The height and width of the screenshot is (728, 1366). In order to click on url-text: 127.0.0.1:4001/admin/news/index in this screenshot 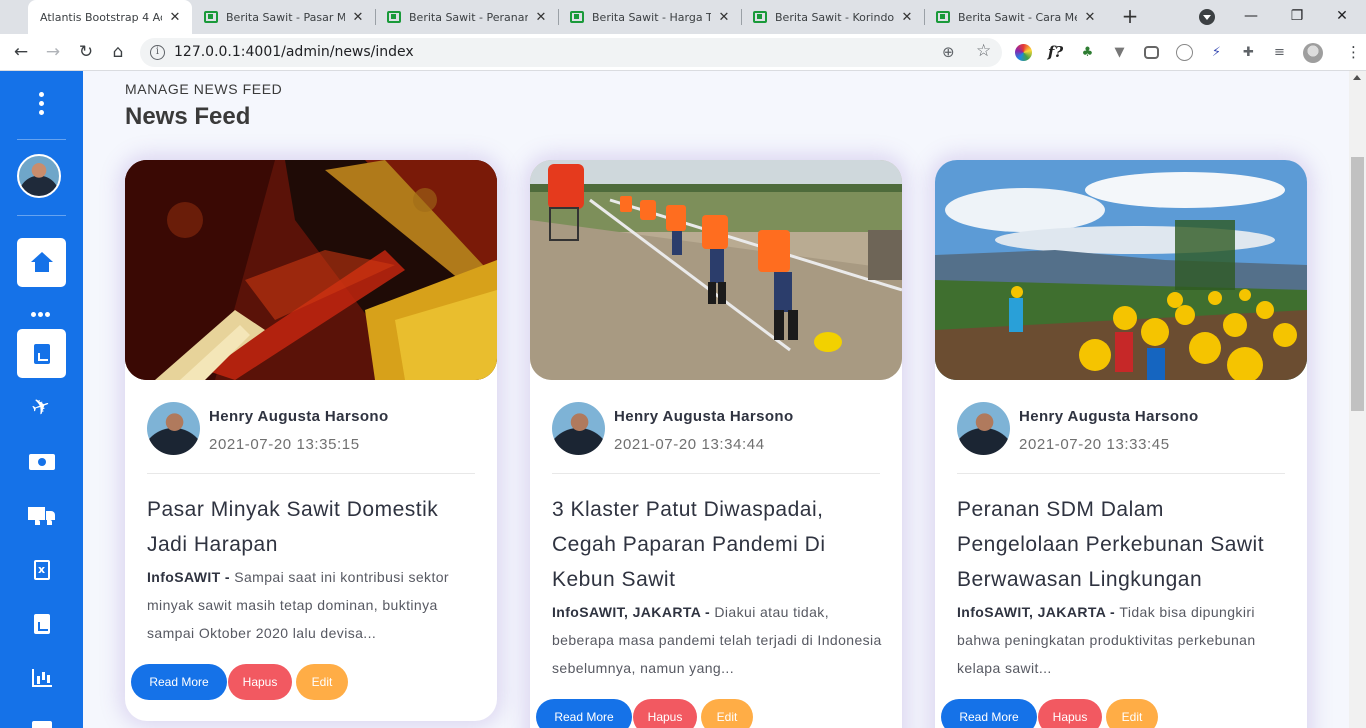, I will do `click(294, 52)`.